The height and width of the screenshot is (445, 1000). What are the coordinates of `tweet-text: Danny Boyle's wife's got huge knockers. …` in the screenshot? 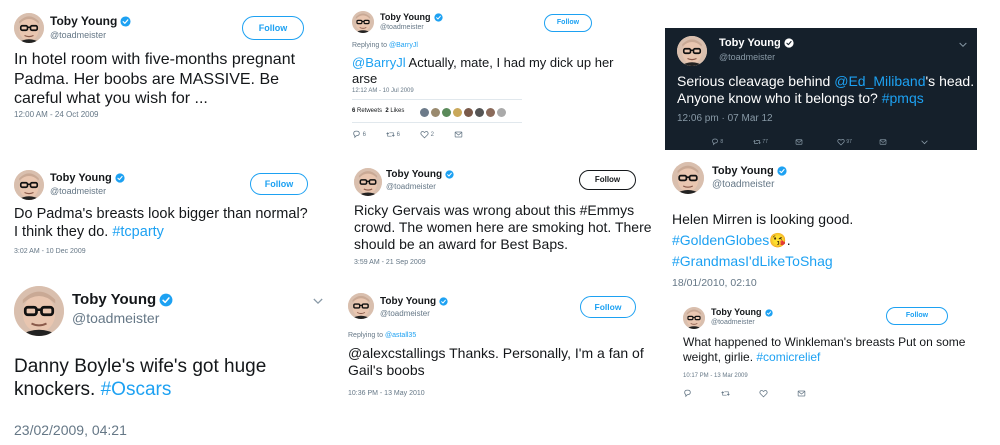 It's located at (140, 378).